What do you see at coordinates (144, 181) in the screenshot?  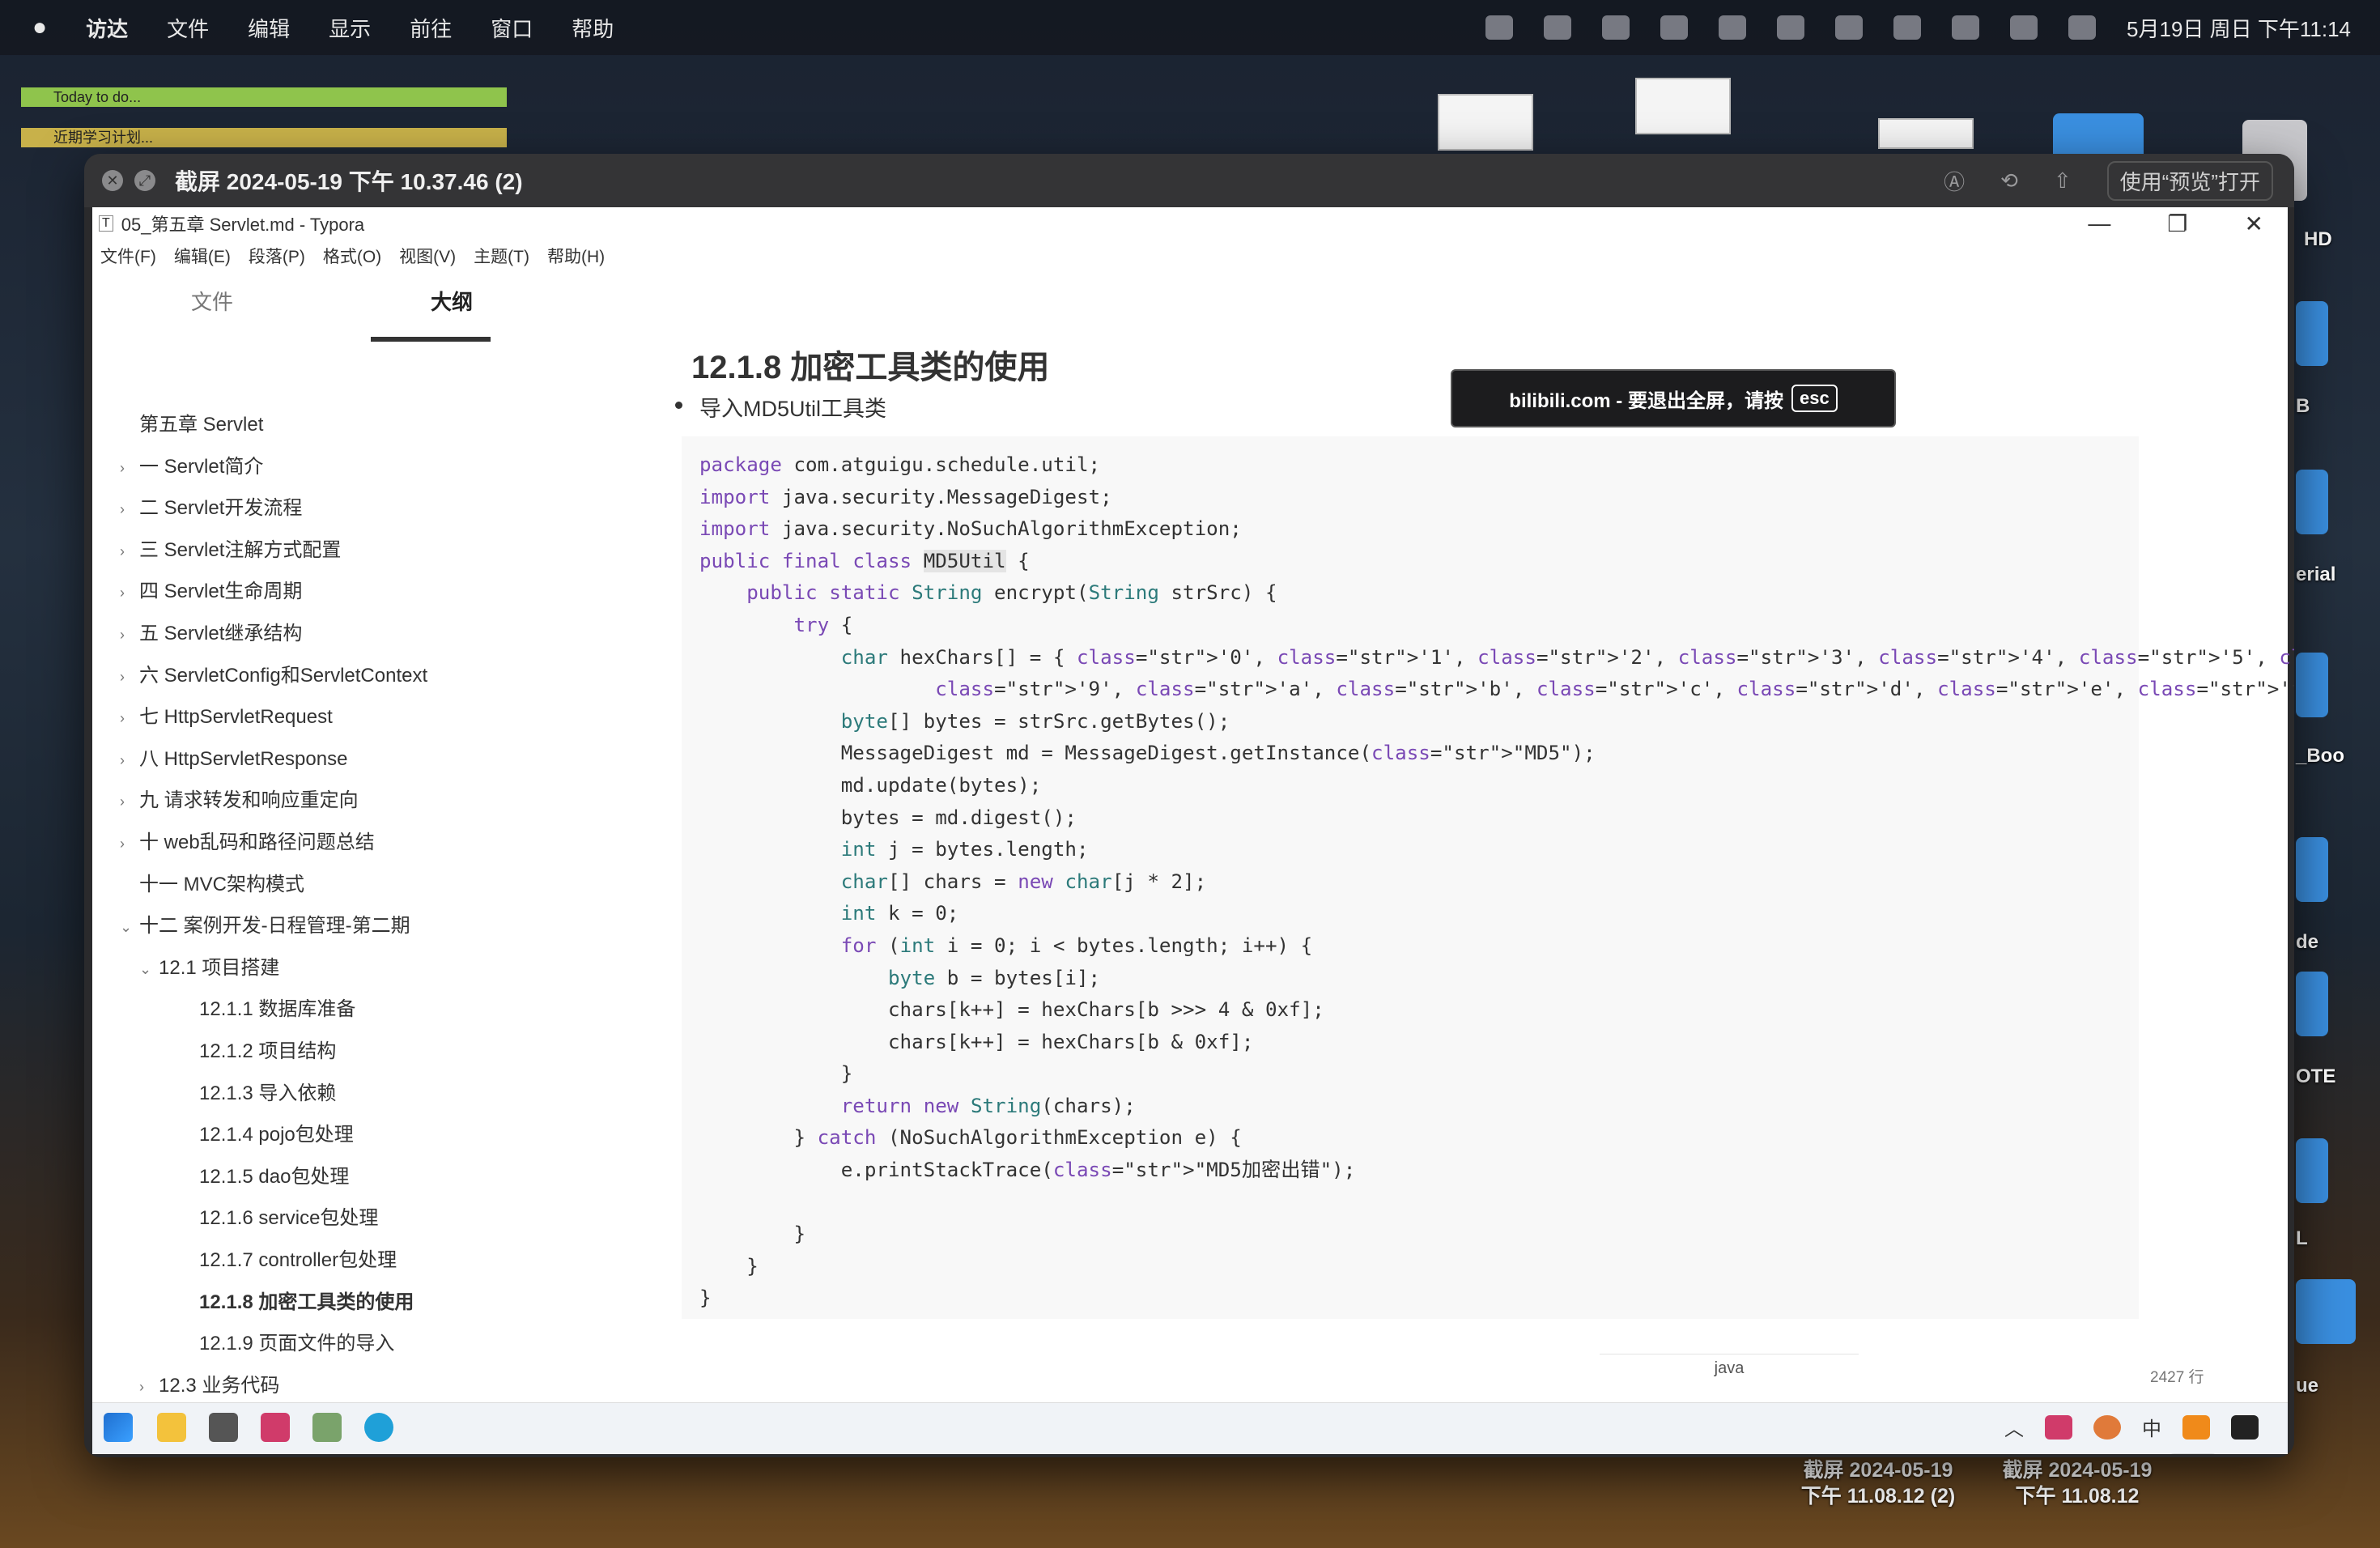 I see `fullscreen-icon: ⤢` at bounding box center [144, 181].